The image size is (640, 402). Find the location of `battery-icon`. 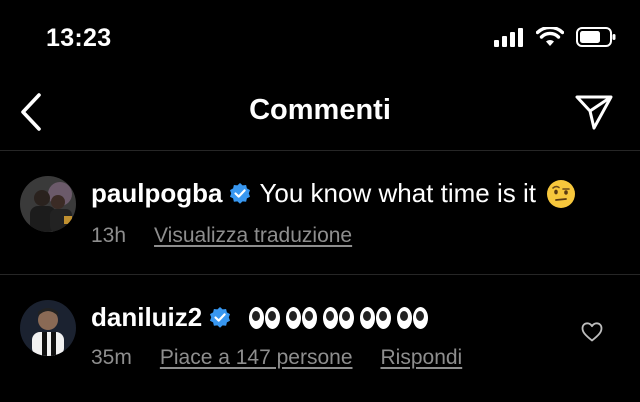

battery-icon is located at coordinates (596, 37).